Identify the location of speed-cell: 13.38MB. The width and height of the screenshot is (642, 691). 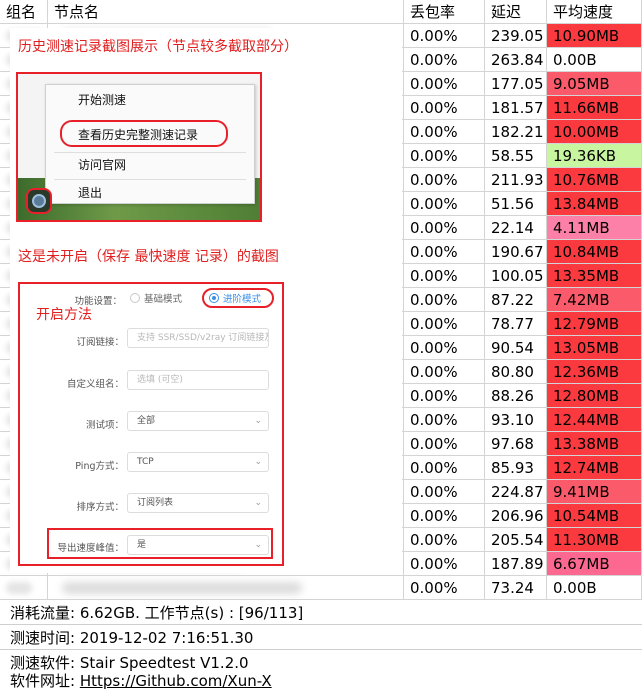
(594, 444).